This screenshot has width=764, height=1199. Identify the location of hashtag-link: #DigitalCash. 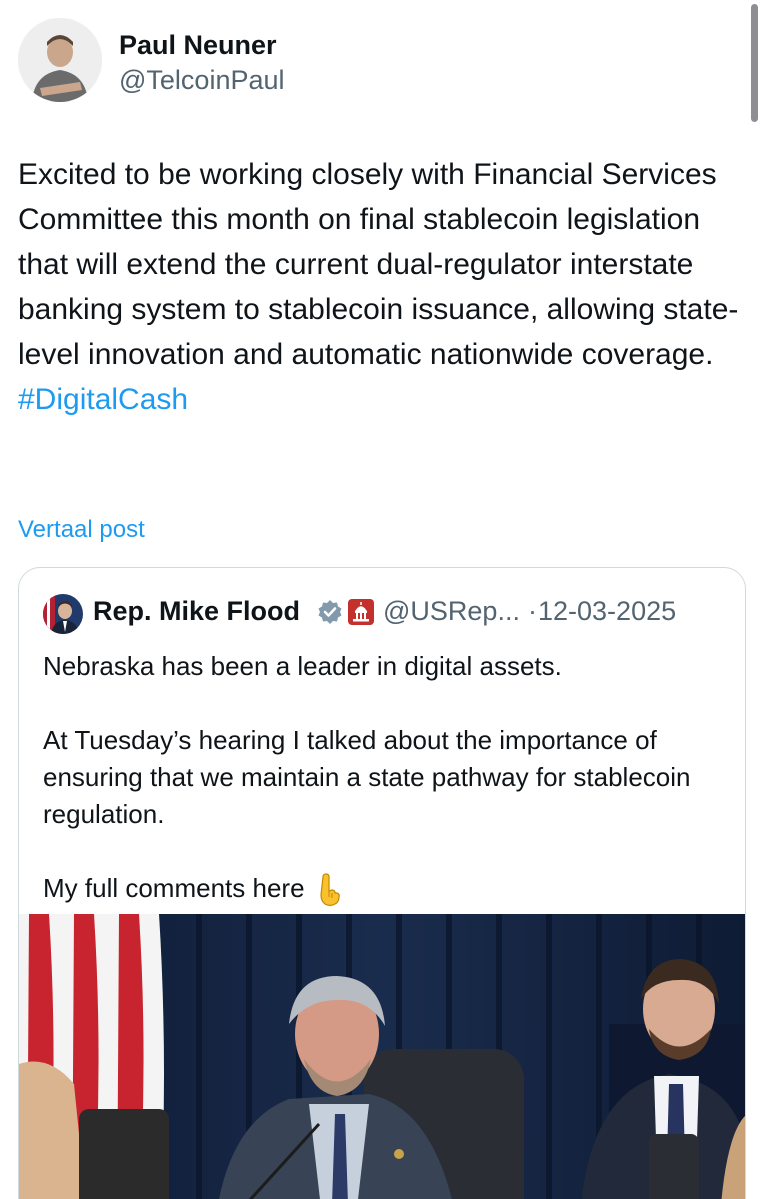
(383, 399).